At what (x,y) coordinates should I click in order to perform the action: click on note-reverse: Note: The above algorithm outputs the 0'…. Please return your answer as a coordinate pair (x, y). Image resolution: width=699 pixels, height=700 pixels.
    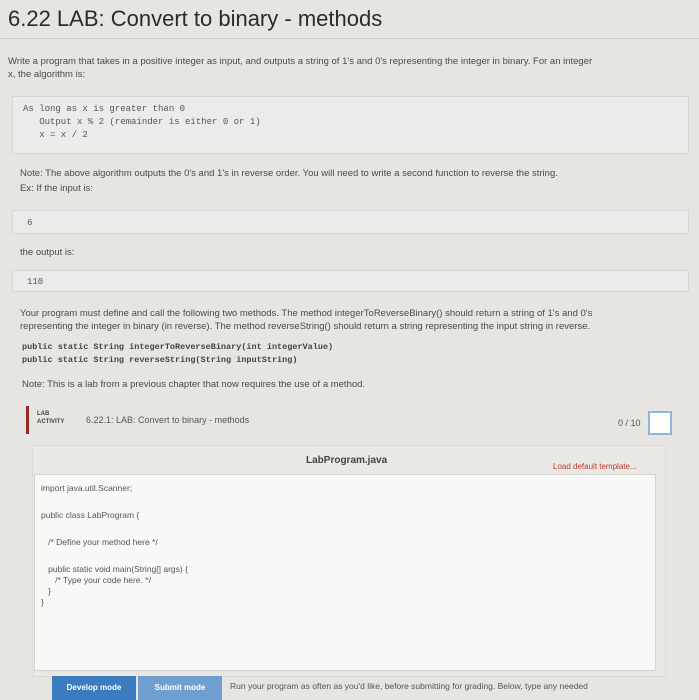
    Looking at the image, I should click on (289, 173).